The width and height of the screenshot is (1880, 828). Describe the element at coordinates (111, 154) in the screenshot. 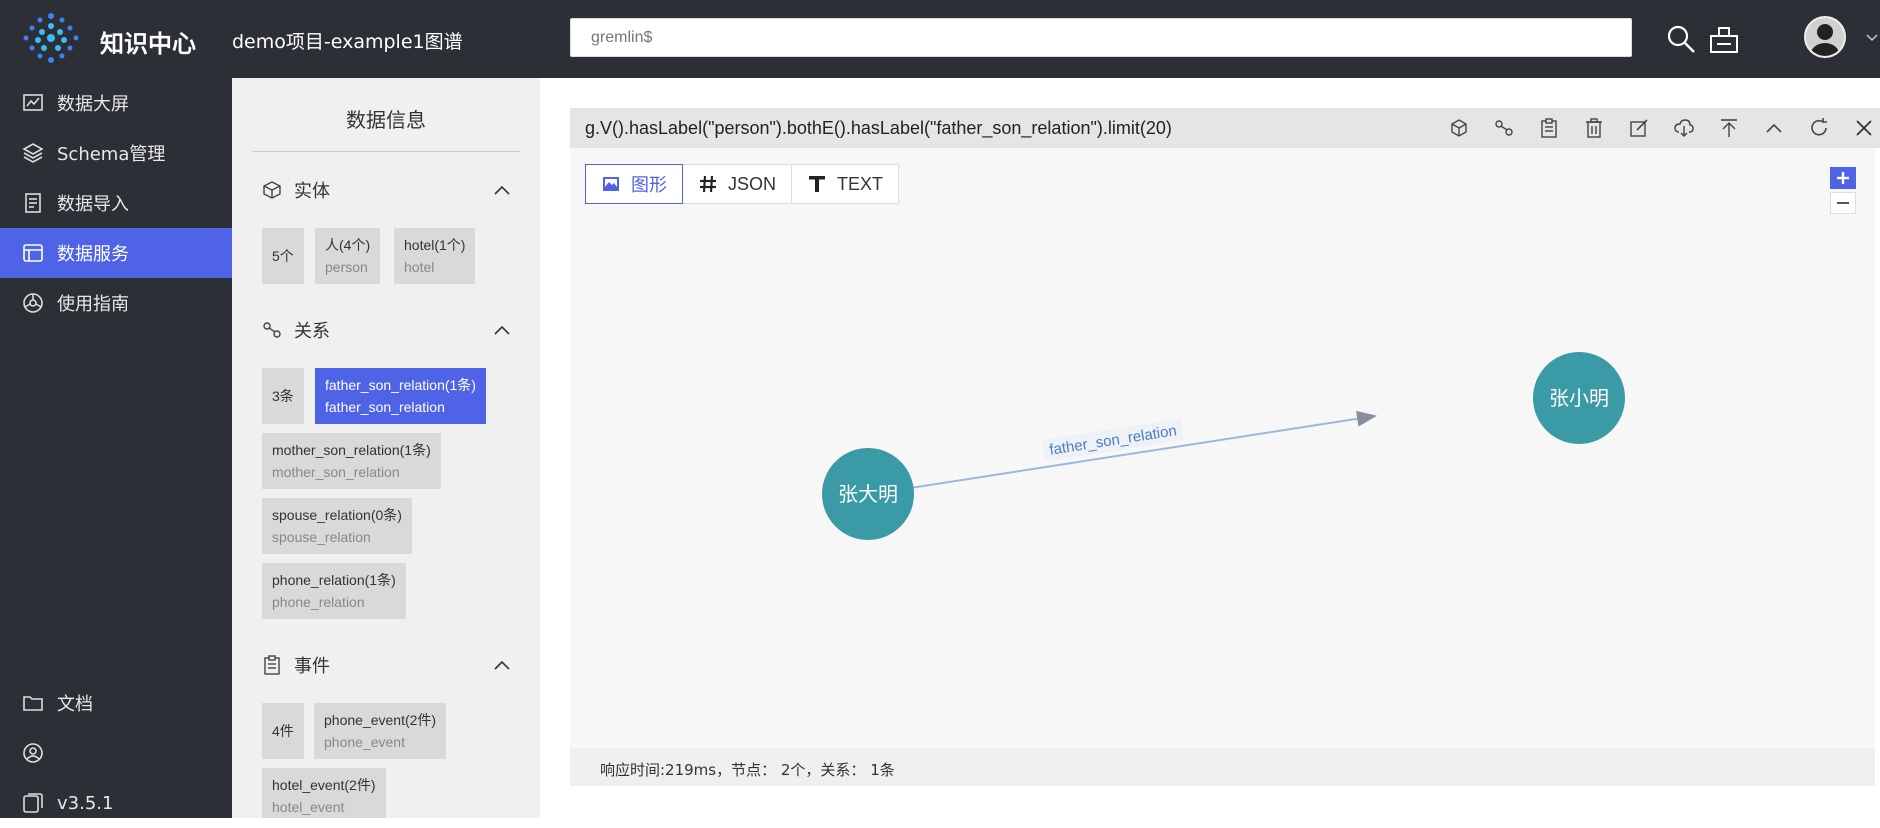

I see `sidebar-item-label: Schema管理` at that location.